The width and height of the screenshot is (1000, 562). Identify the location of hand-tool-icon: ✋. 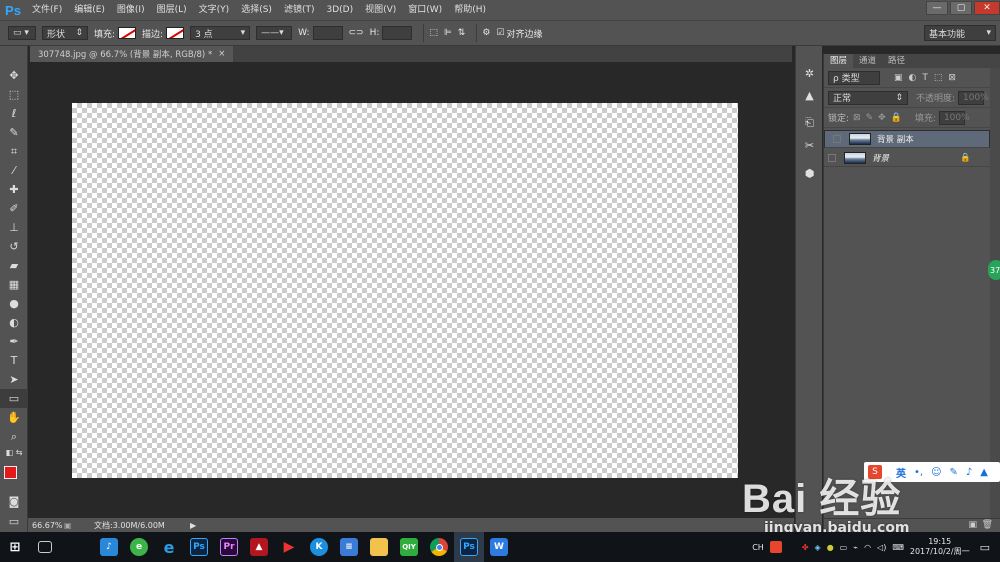
(14, 417).